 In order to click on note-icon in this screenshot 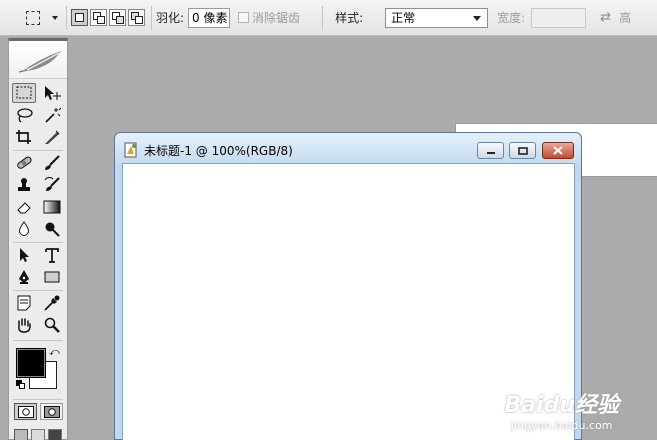, I will do `click(24, 303)`.